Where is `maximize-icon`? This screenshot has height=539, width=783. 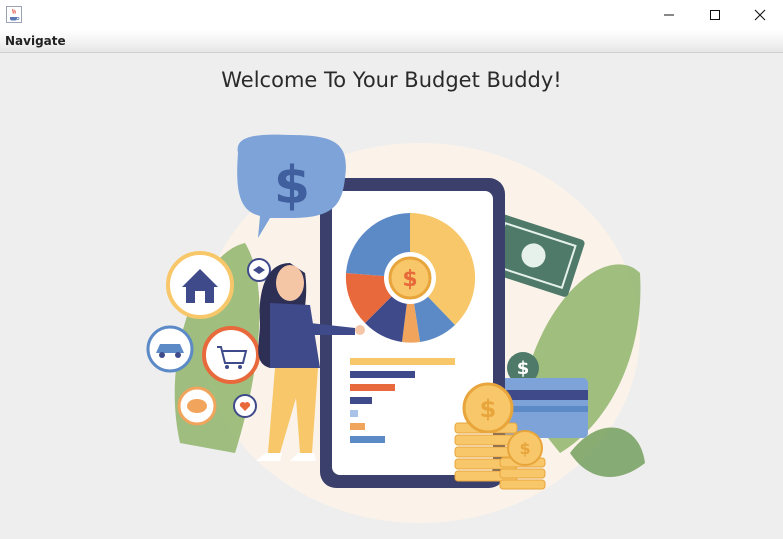 maximize-icon is located at coordinates (715, 15).